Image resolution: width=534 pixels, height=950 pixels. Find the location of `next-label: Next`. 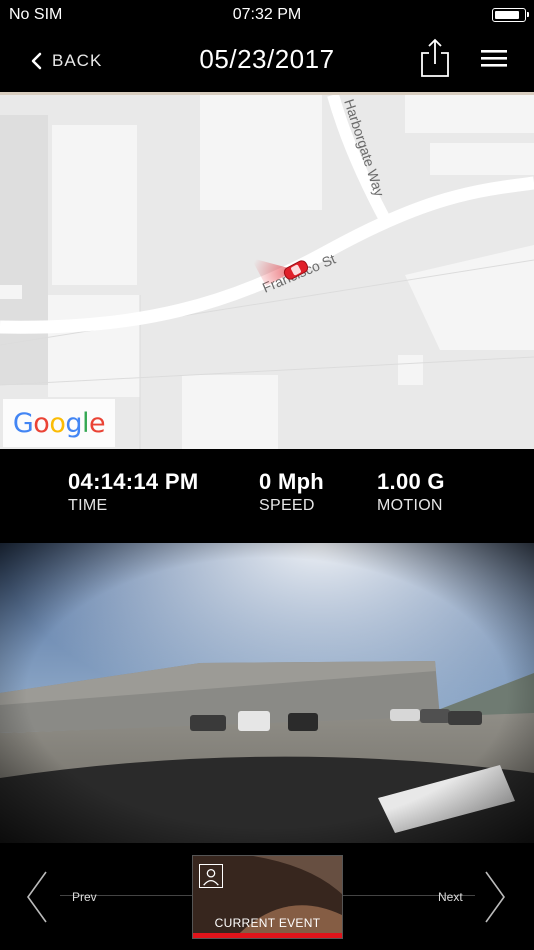

next-label: Next is located at coordinates (450, 897).